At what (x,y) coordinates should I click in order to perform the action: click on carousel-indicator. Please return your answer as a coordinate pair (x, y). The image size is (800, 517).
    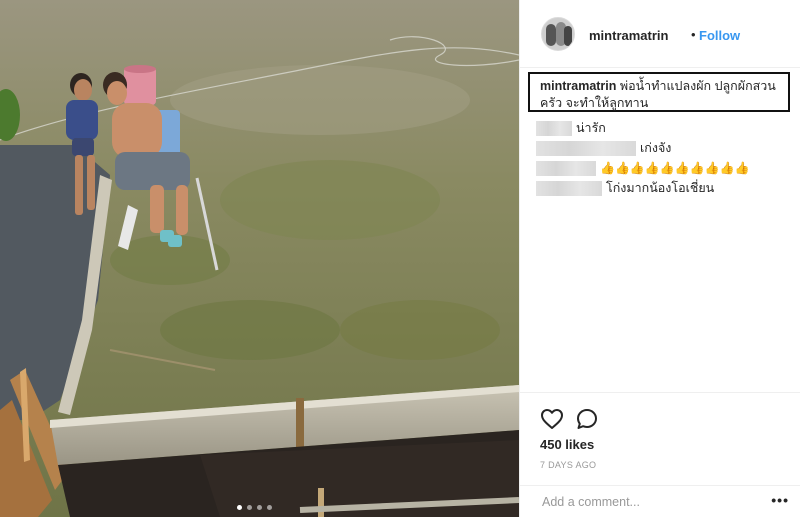
    Looking at the image, I should click on (254, 507).